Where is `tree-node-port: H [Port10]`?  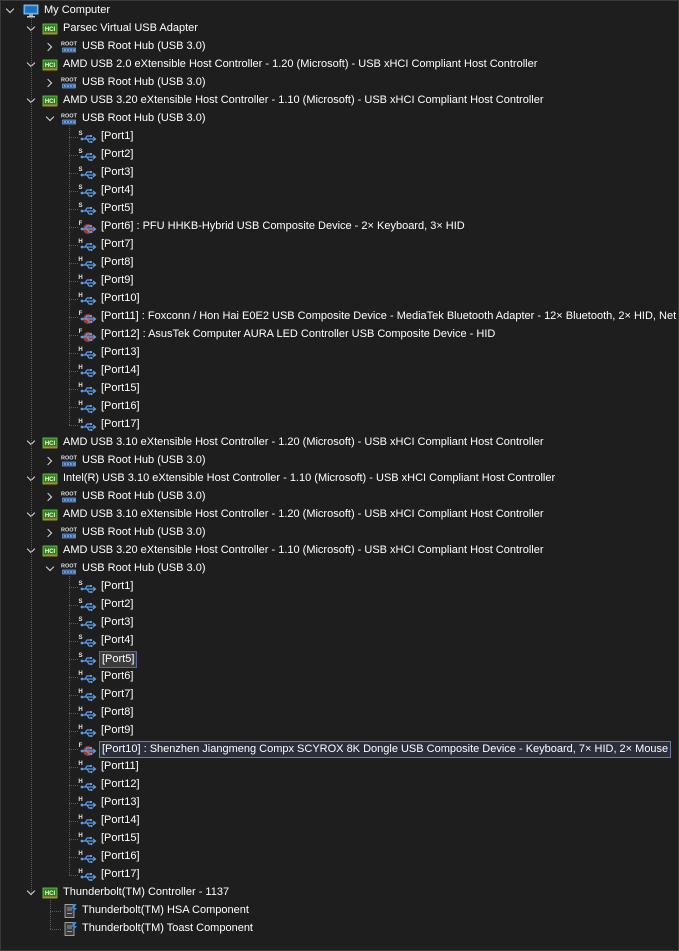
tree-node-port: H [Port10] is located at coordinates (339, 299).